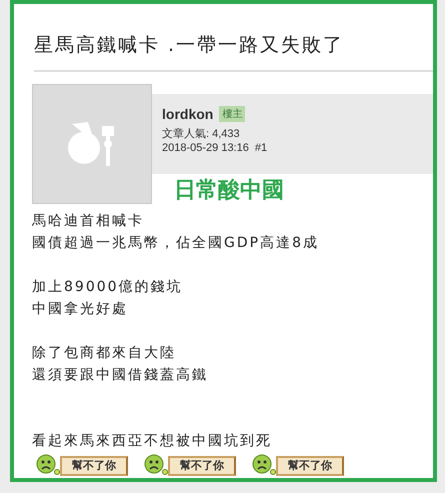  Describe the element at coordinates (229, 191) in the screenshot. I see `post-headline: 日常酸中國` at that location.